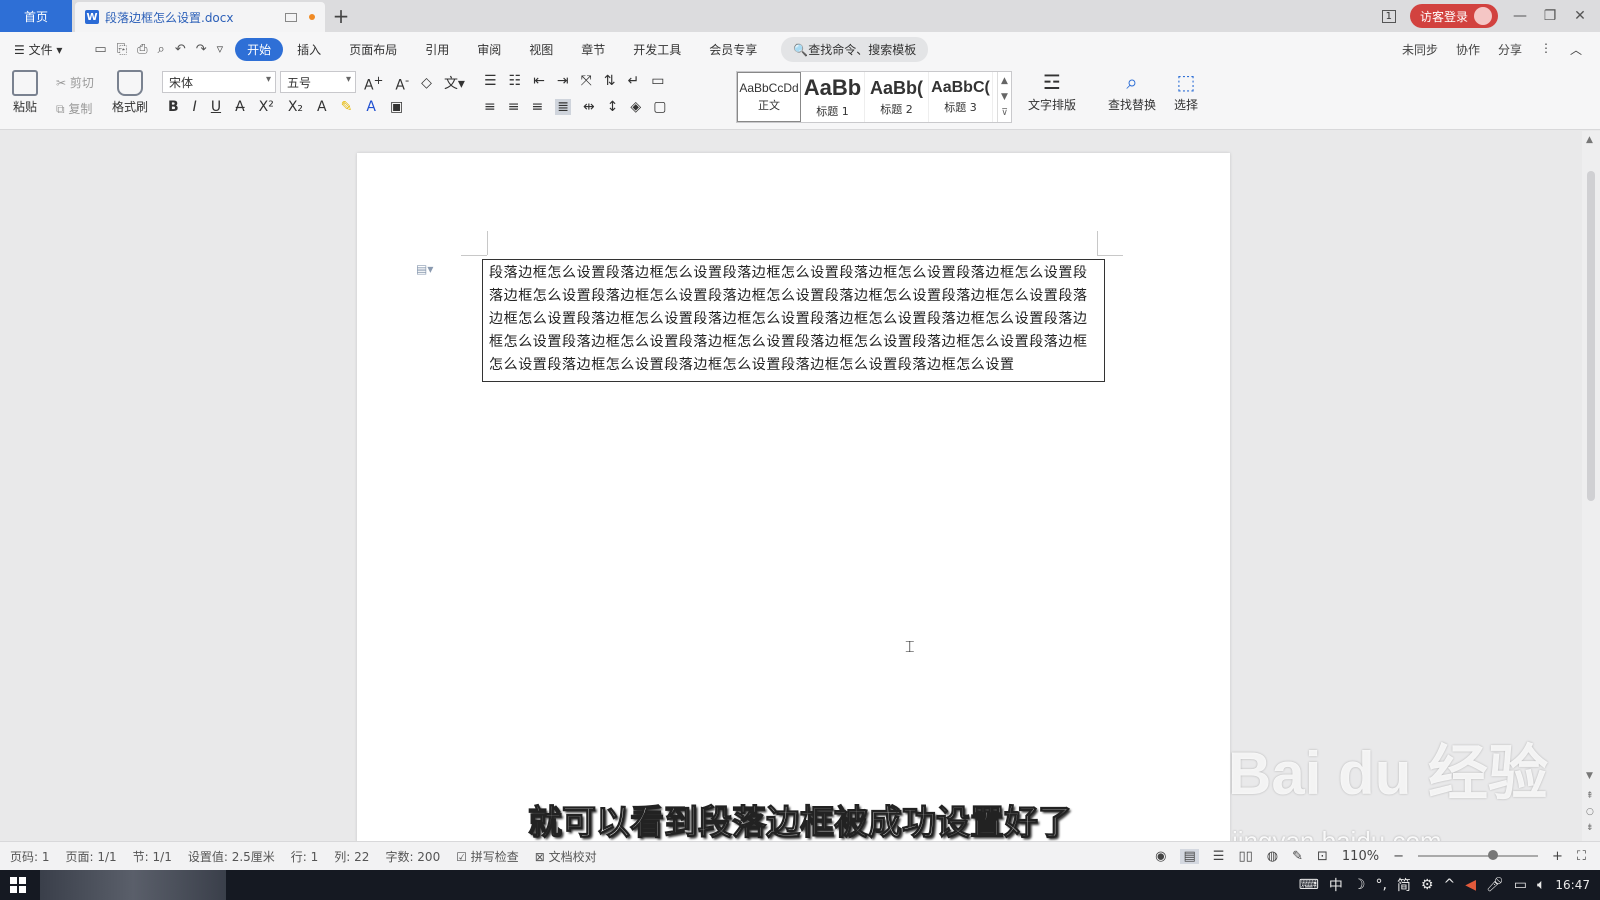 This screenshot has width=1600, height=900. Describe the element at coordinates (180, 49) in the screenshot. I see `undo-icon: ↶` at that location.